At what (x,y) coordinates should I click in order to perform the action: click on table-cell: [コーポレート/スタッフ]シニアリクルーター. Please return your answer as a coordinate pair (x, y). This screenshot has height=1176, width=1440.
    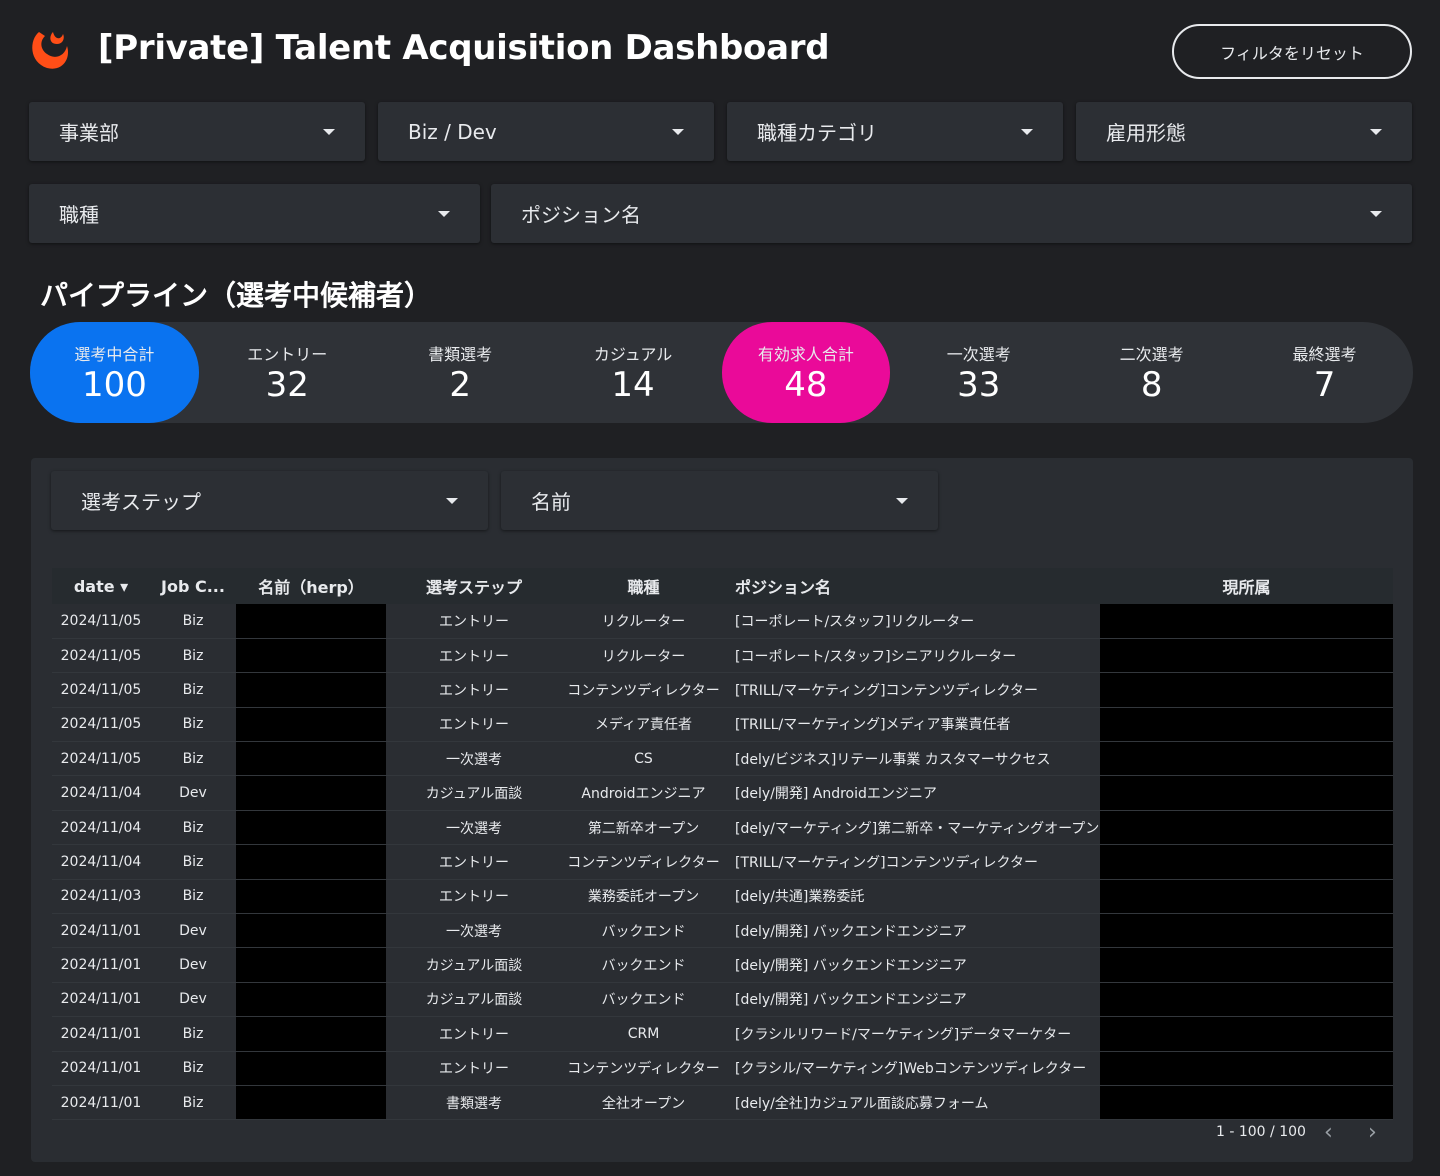
    Looking at the image, I should click on (912, 656).